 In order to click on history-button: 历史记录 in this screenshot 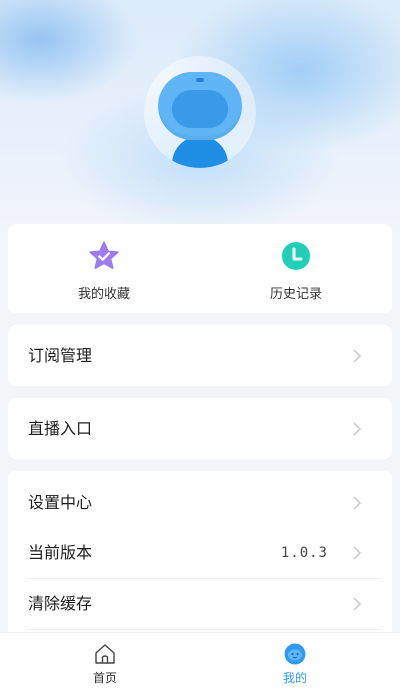, I will do `click(296, 268)`.